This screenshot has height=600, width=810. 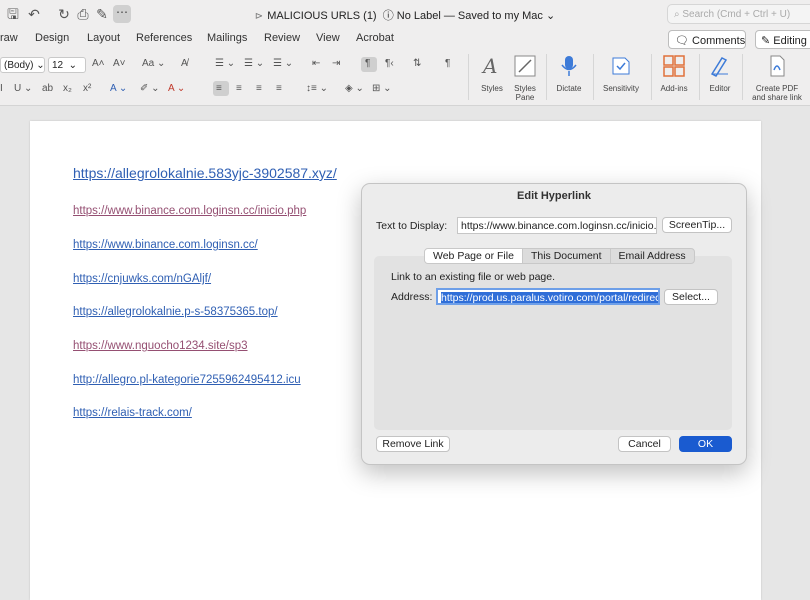 I want to click on bullets-icon: ☰ ⌄, so click(x=225, y=63).